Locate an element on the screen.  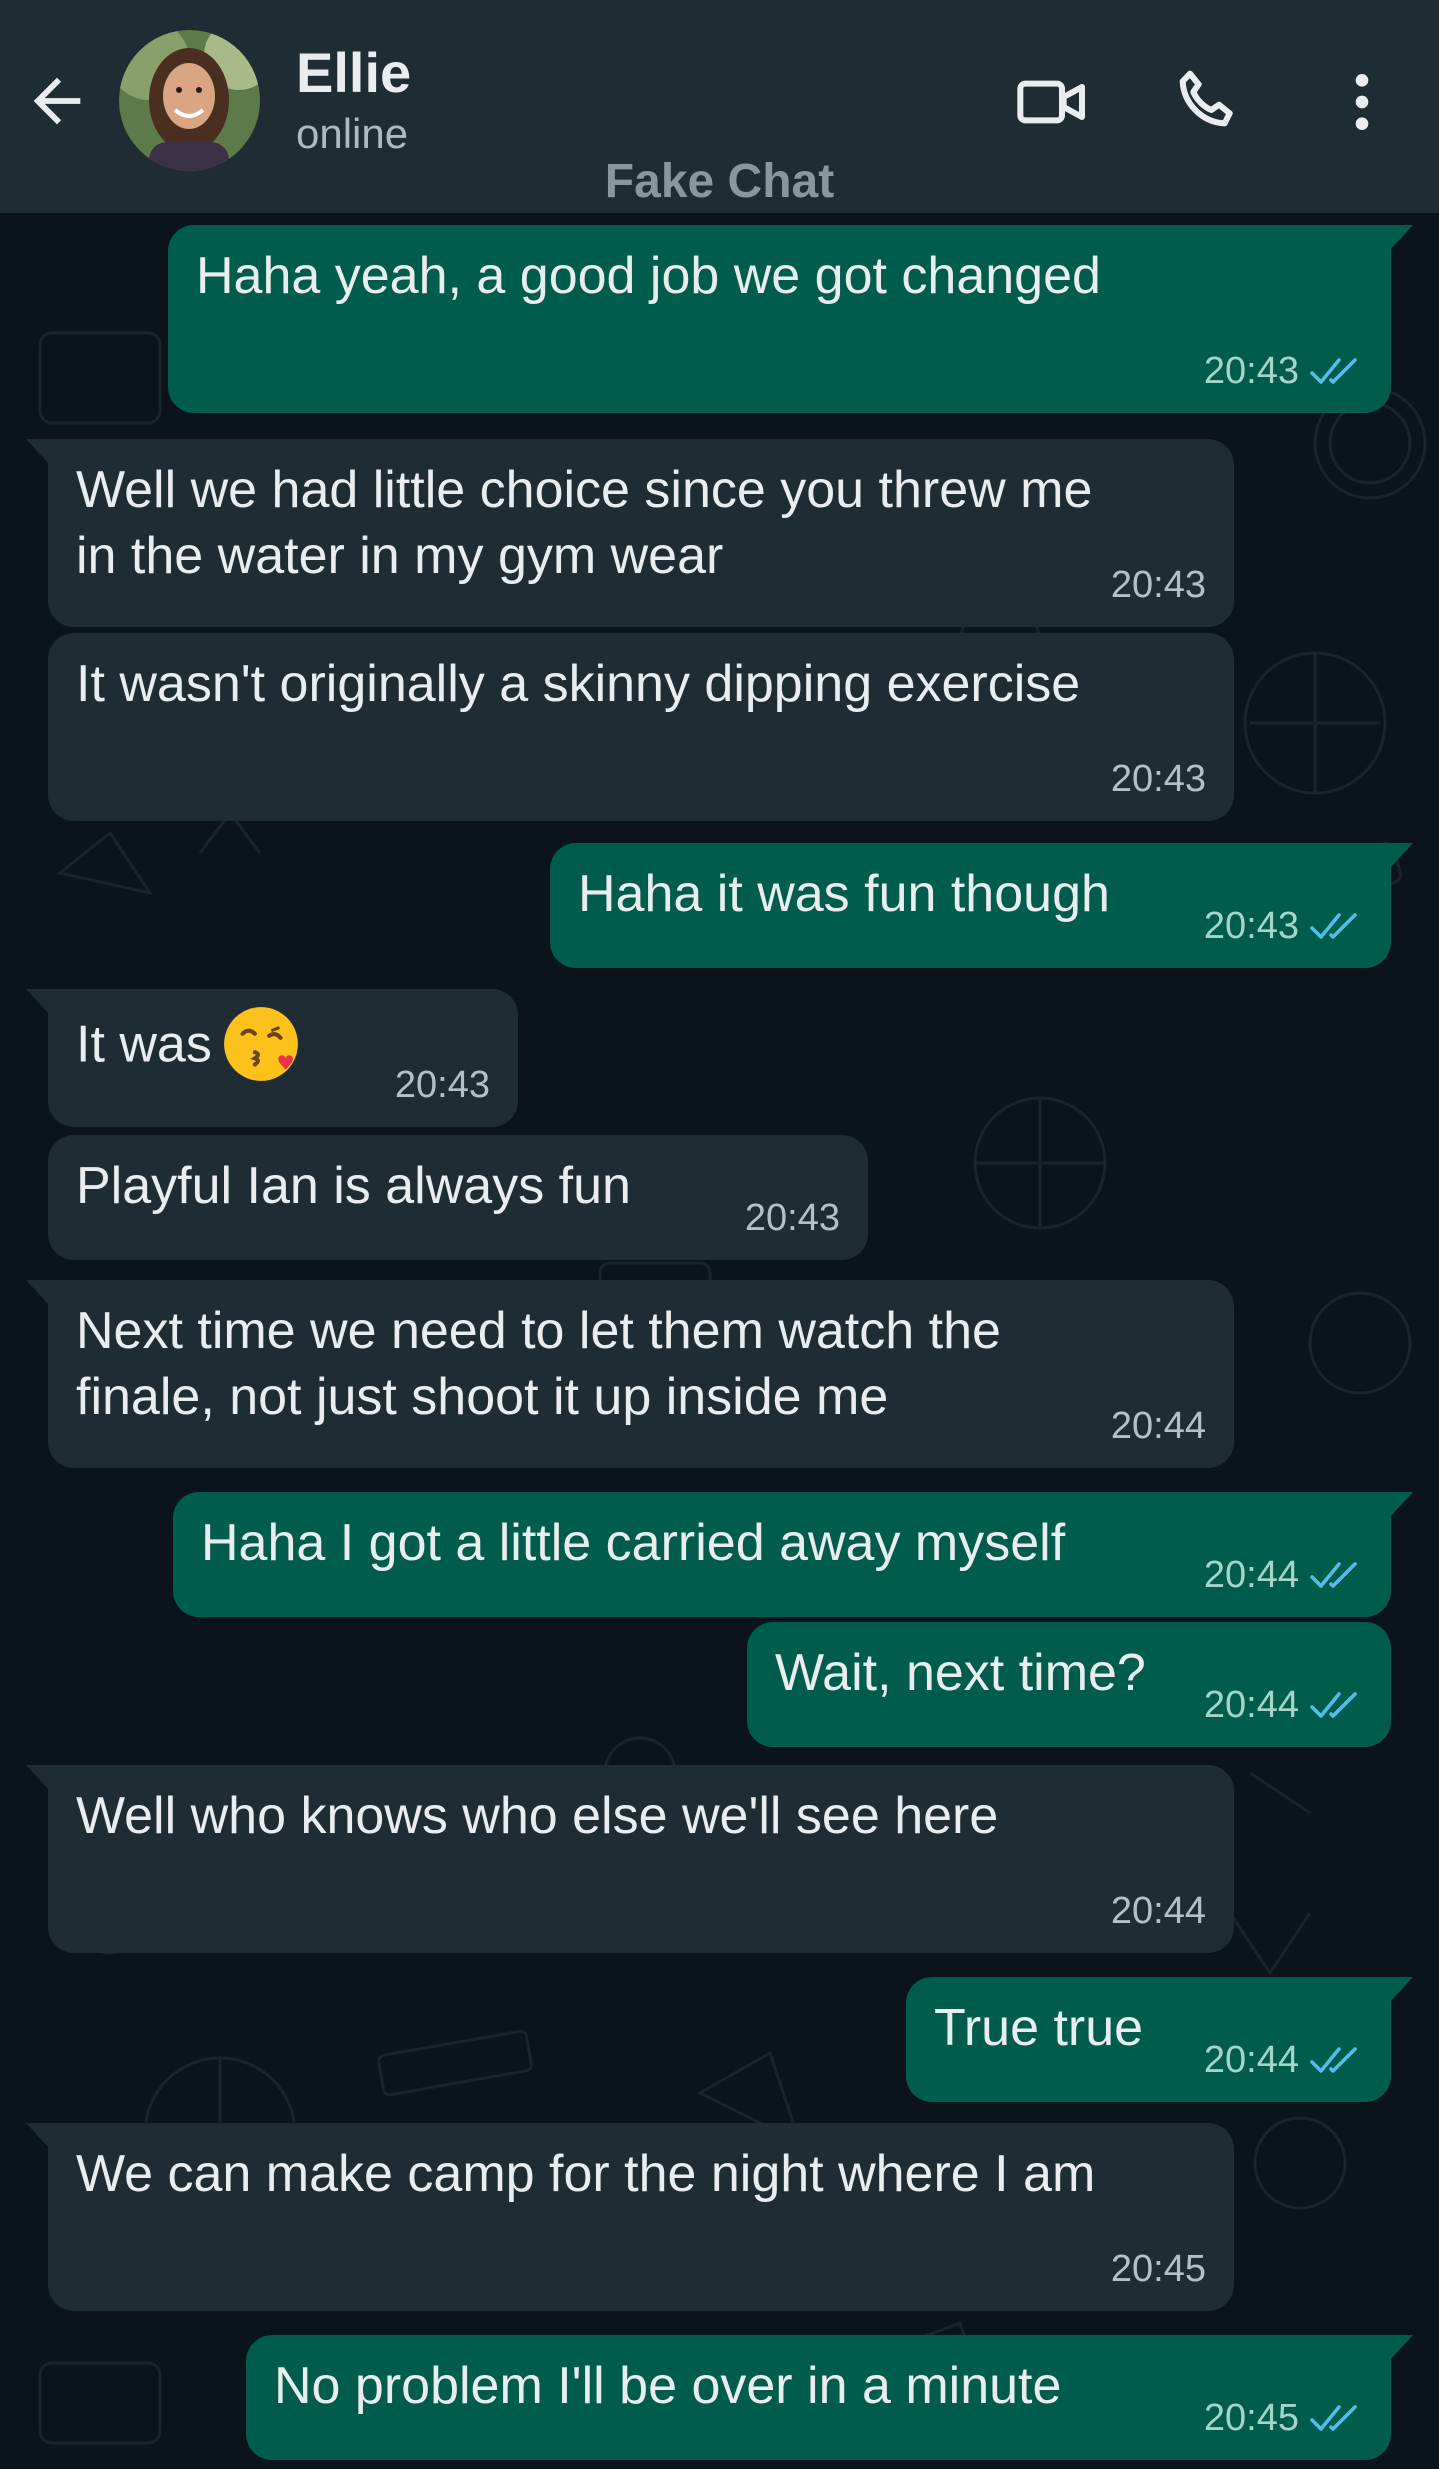
video-call-icon is located at coordinates (1052, 102).